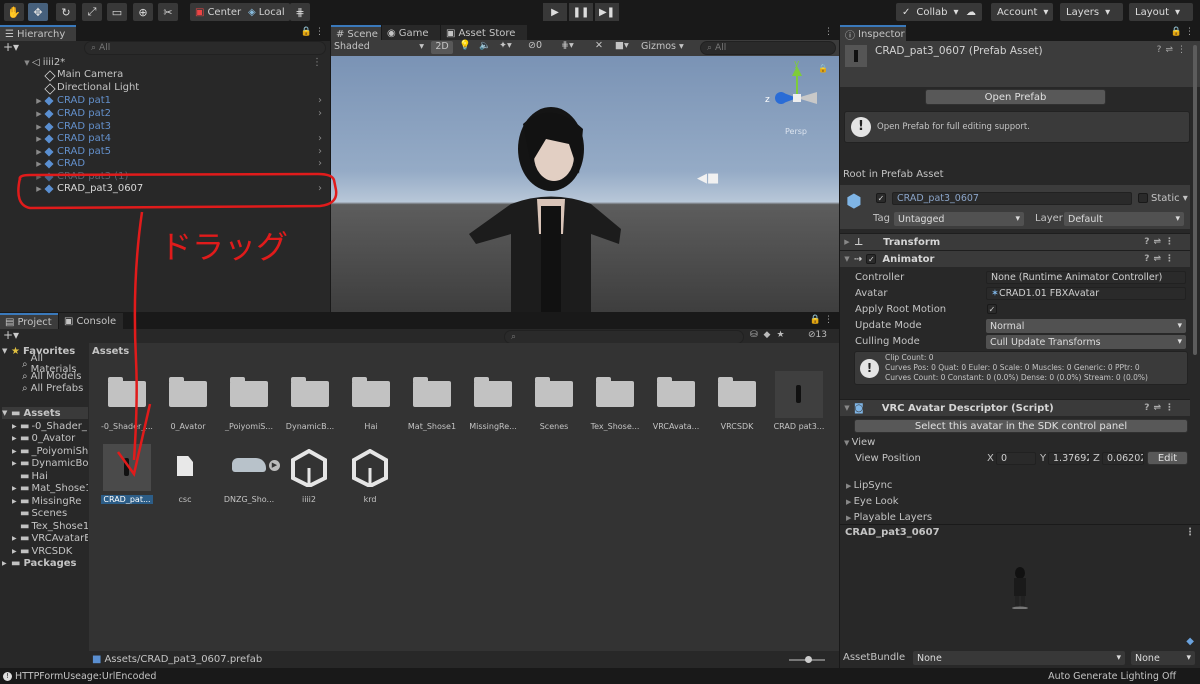  I want to click on pivot-center-button: ▣ Center, so click(218, 12).